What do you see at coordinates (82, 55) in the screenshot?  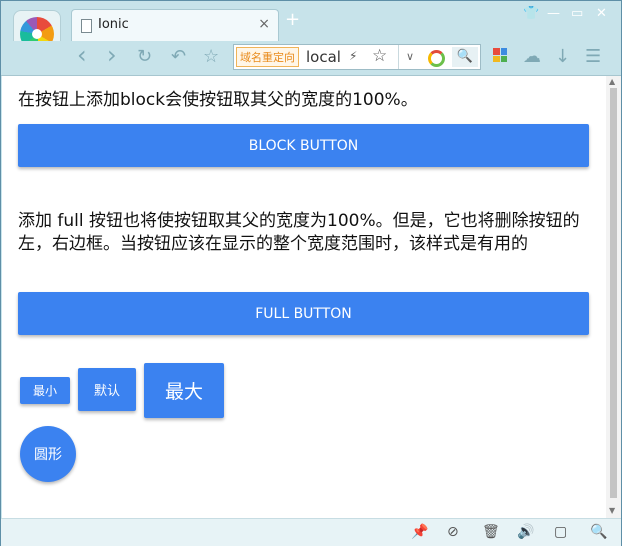 I see `back-icon: ‹` at bounding box center [82, 55].